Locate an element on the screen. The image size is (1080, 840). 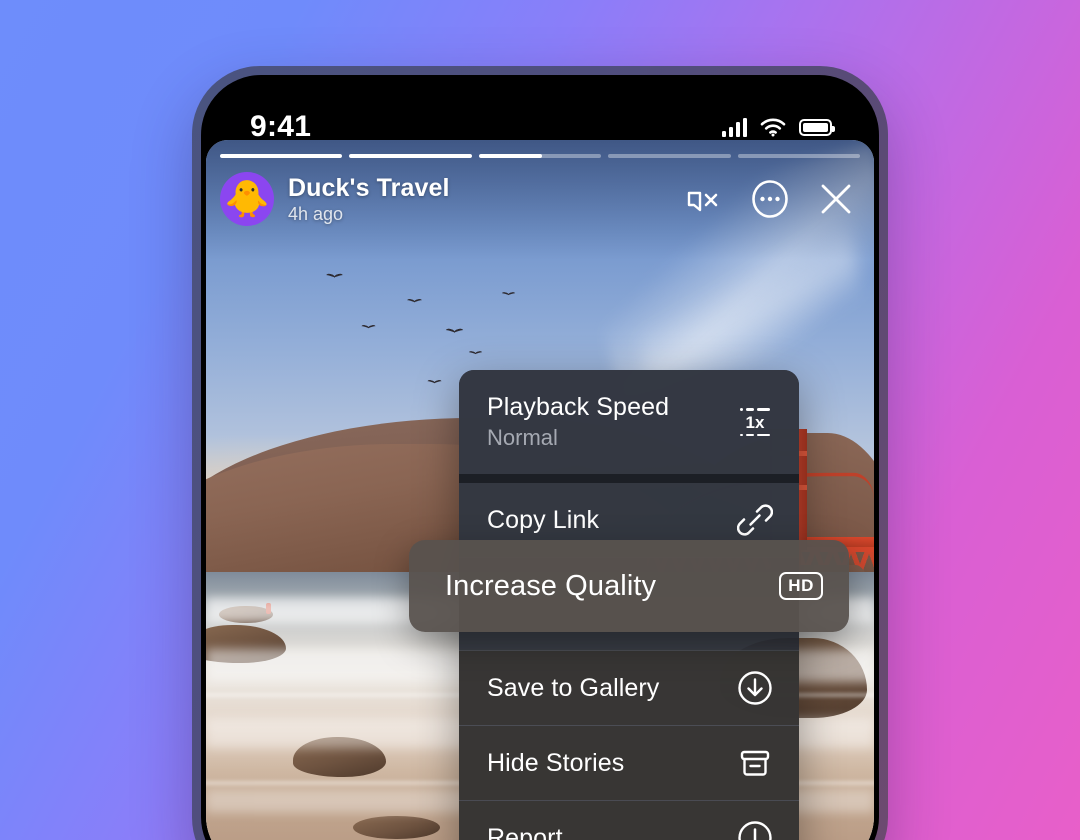
hd-badge-icon: HD is located at coordinates (801, 586).